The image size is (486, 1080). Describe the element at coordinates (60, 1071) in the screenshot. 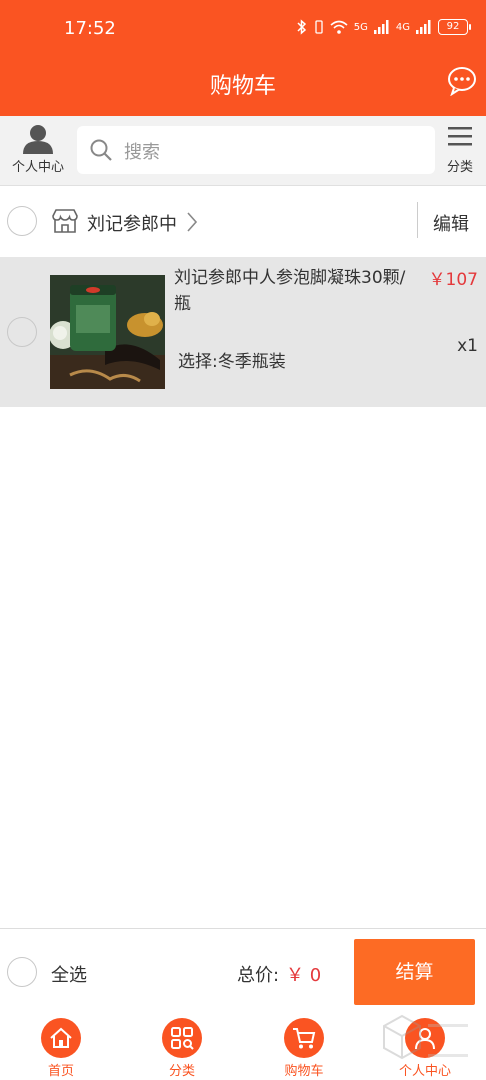

I see `tab-home-label: 首页` at that location.